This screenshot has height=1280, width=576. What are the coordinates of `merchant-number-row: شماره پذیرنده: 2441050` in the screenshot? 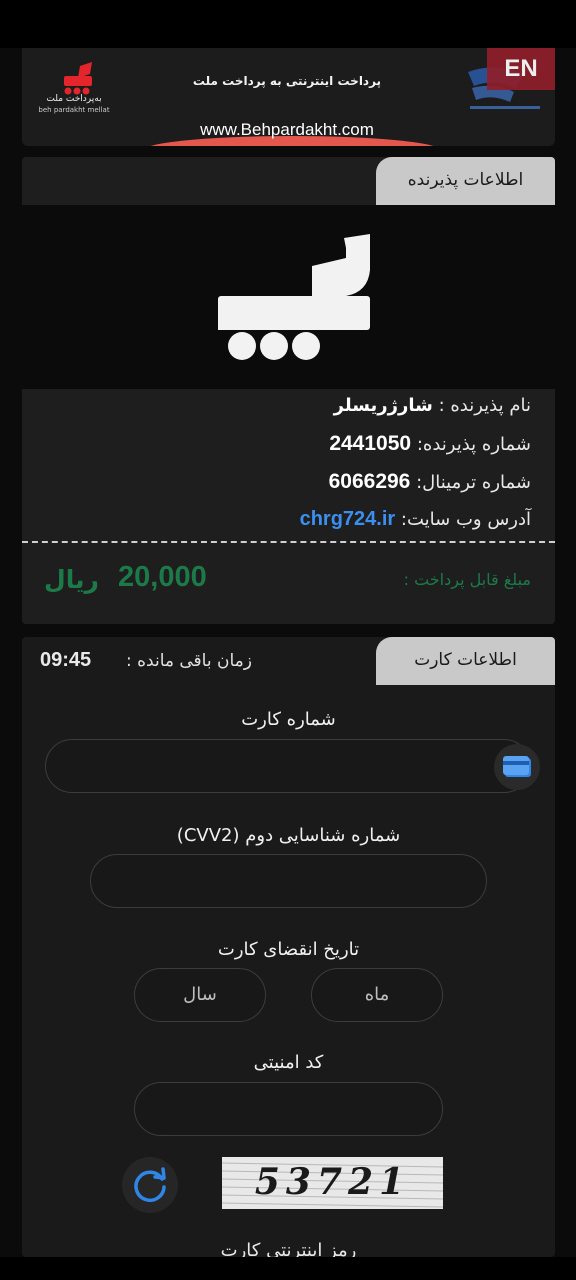 It's located at (430, 444).